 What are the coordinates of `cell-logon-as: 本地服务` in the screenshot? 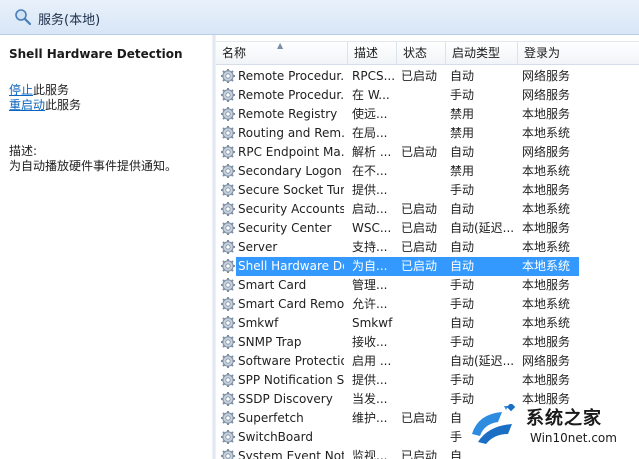 It's located at (546, 190).